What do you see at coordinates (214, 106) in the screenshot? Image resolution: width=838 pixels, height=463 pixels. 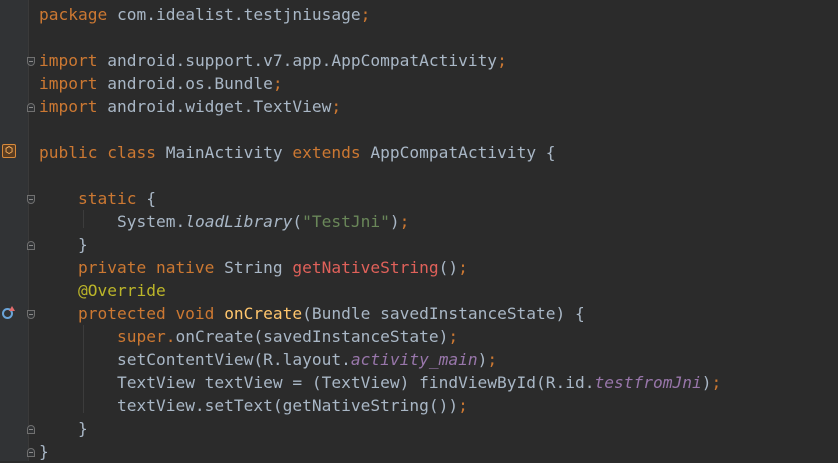 I see `import-path: android.widget.TextView` at bounding box center [214, 106].